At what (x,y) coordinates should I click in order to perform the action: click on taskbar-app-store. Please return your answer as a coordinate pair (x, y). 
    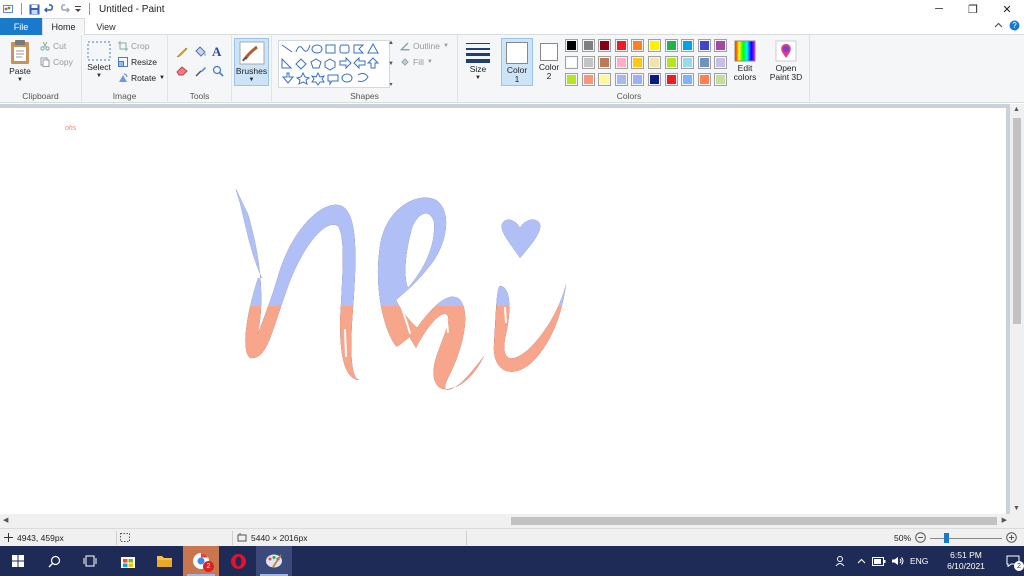
    Looking at the image, I should click on (128, 561).